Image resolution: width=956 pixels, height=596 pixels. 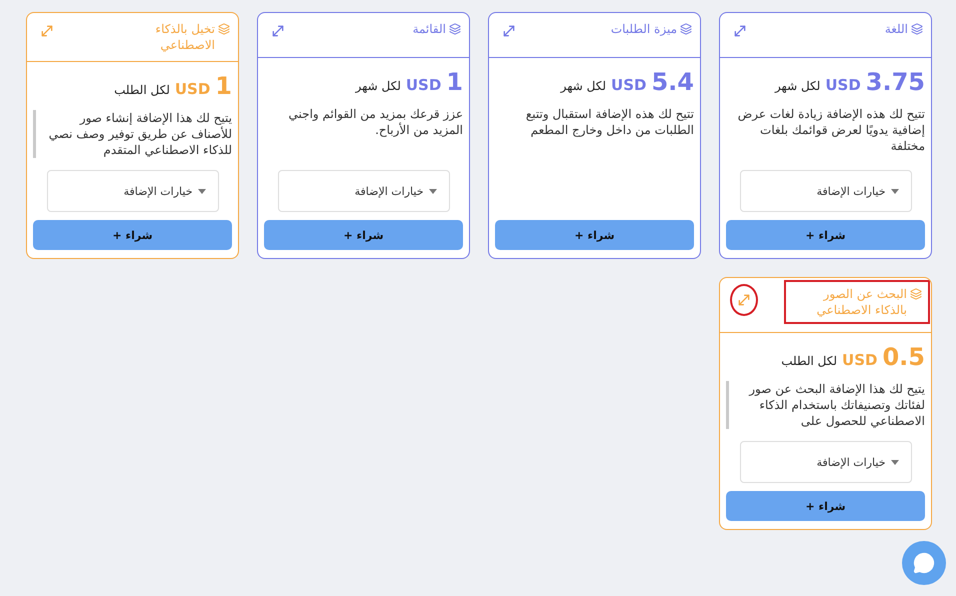 What do you see at coordinates (672, 82) in the screenshot?
I see `price-amount: 5.4` at bounding box center [672, 82].